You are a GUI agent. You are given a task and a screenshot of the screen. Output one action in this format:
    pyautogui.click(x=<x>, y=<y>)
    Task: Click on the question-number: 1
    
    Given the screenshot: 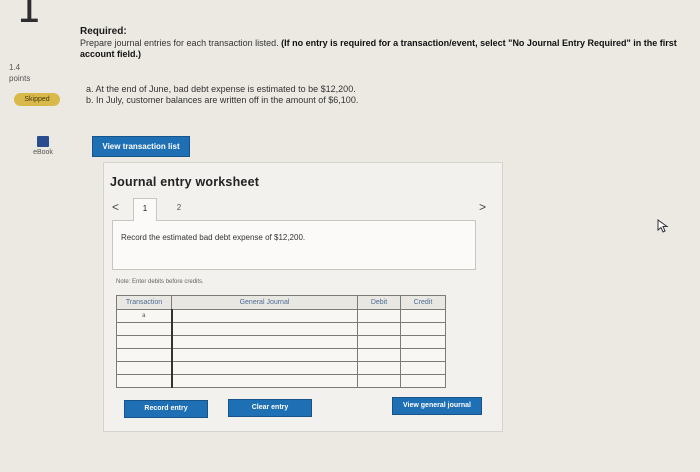 What is the action you would take?
    pyautogui.click(x=29, y=16)
    